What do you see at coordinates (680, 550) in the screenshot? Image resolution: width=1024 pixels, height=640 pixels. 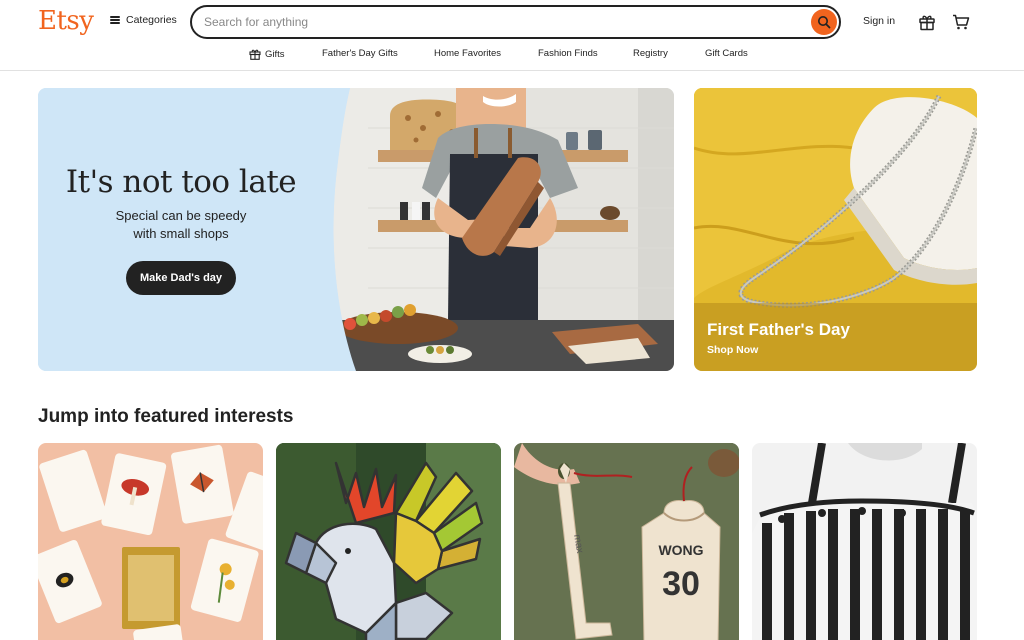 I see `ornament-name-text: WONG` at bounding box center [680, 550].